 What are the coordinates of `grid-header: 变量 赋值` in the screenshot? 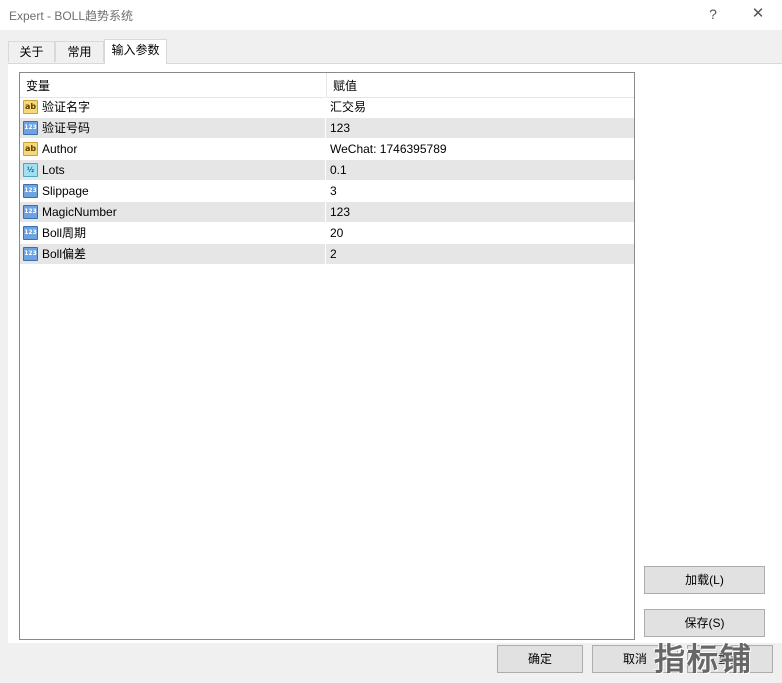 It's located at (327, 85).